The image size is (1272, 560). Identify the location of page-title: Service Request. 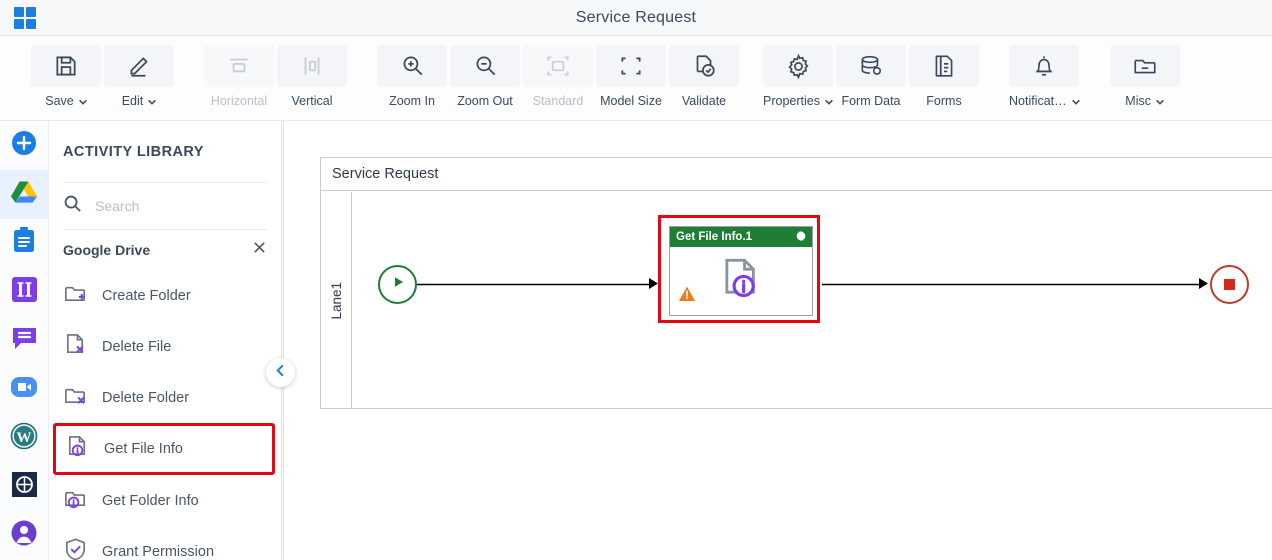
(636, 17).